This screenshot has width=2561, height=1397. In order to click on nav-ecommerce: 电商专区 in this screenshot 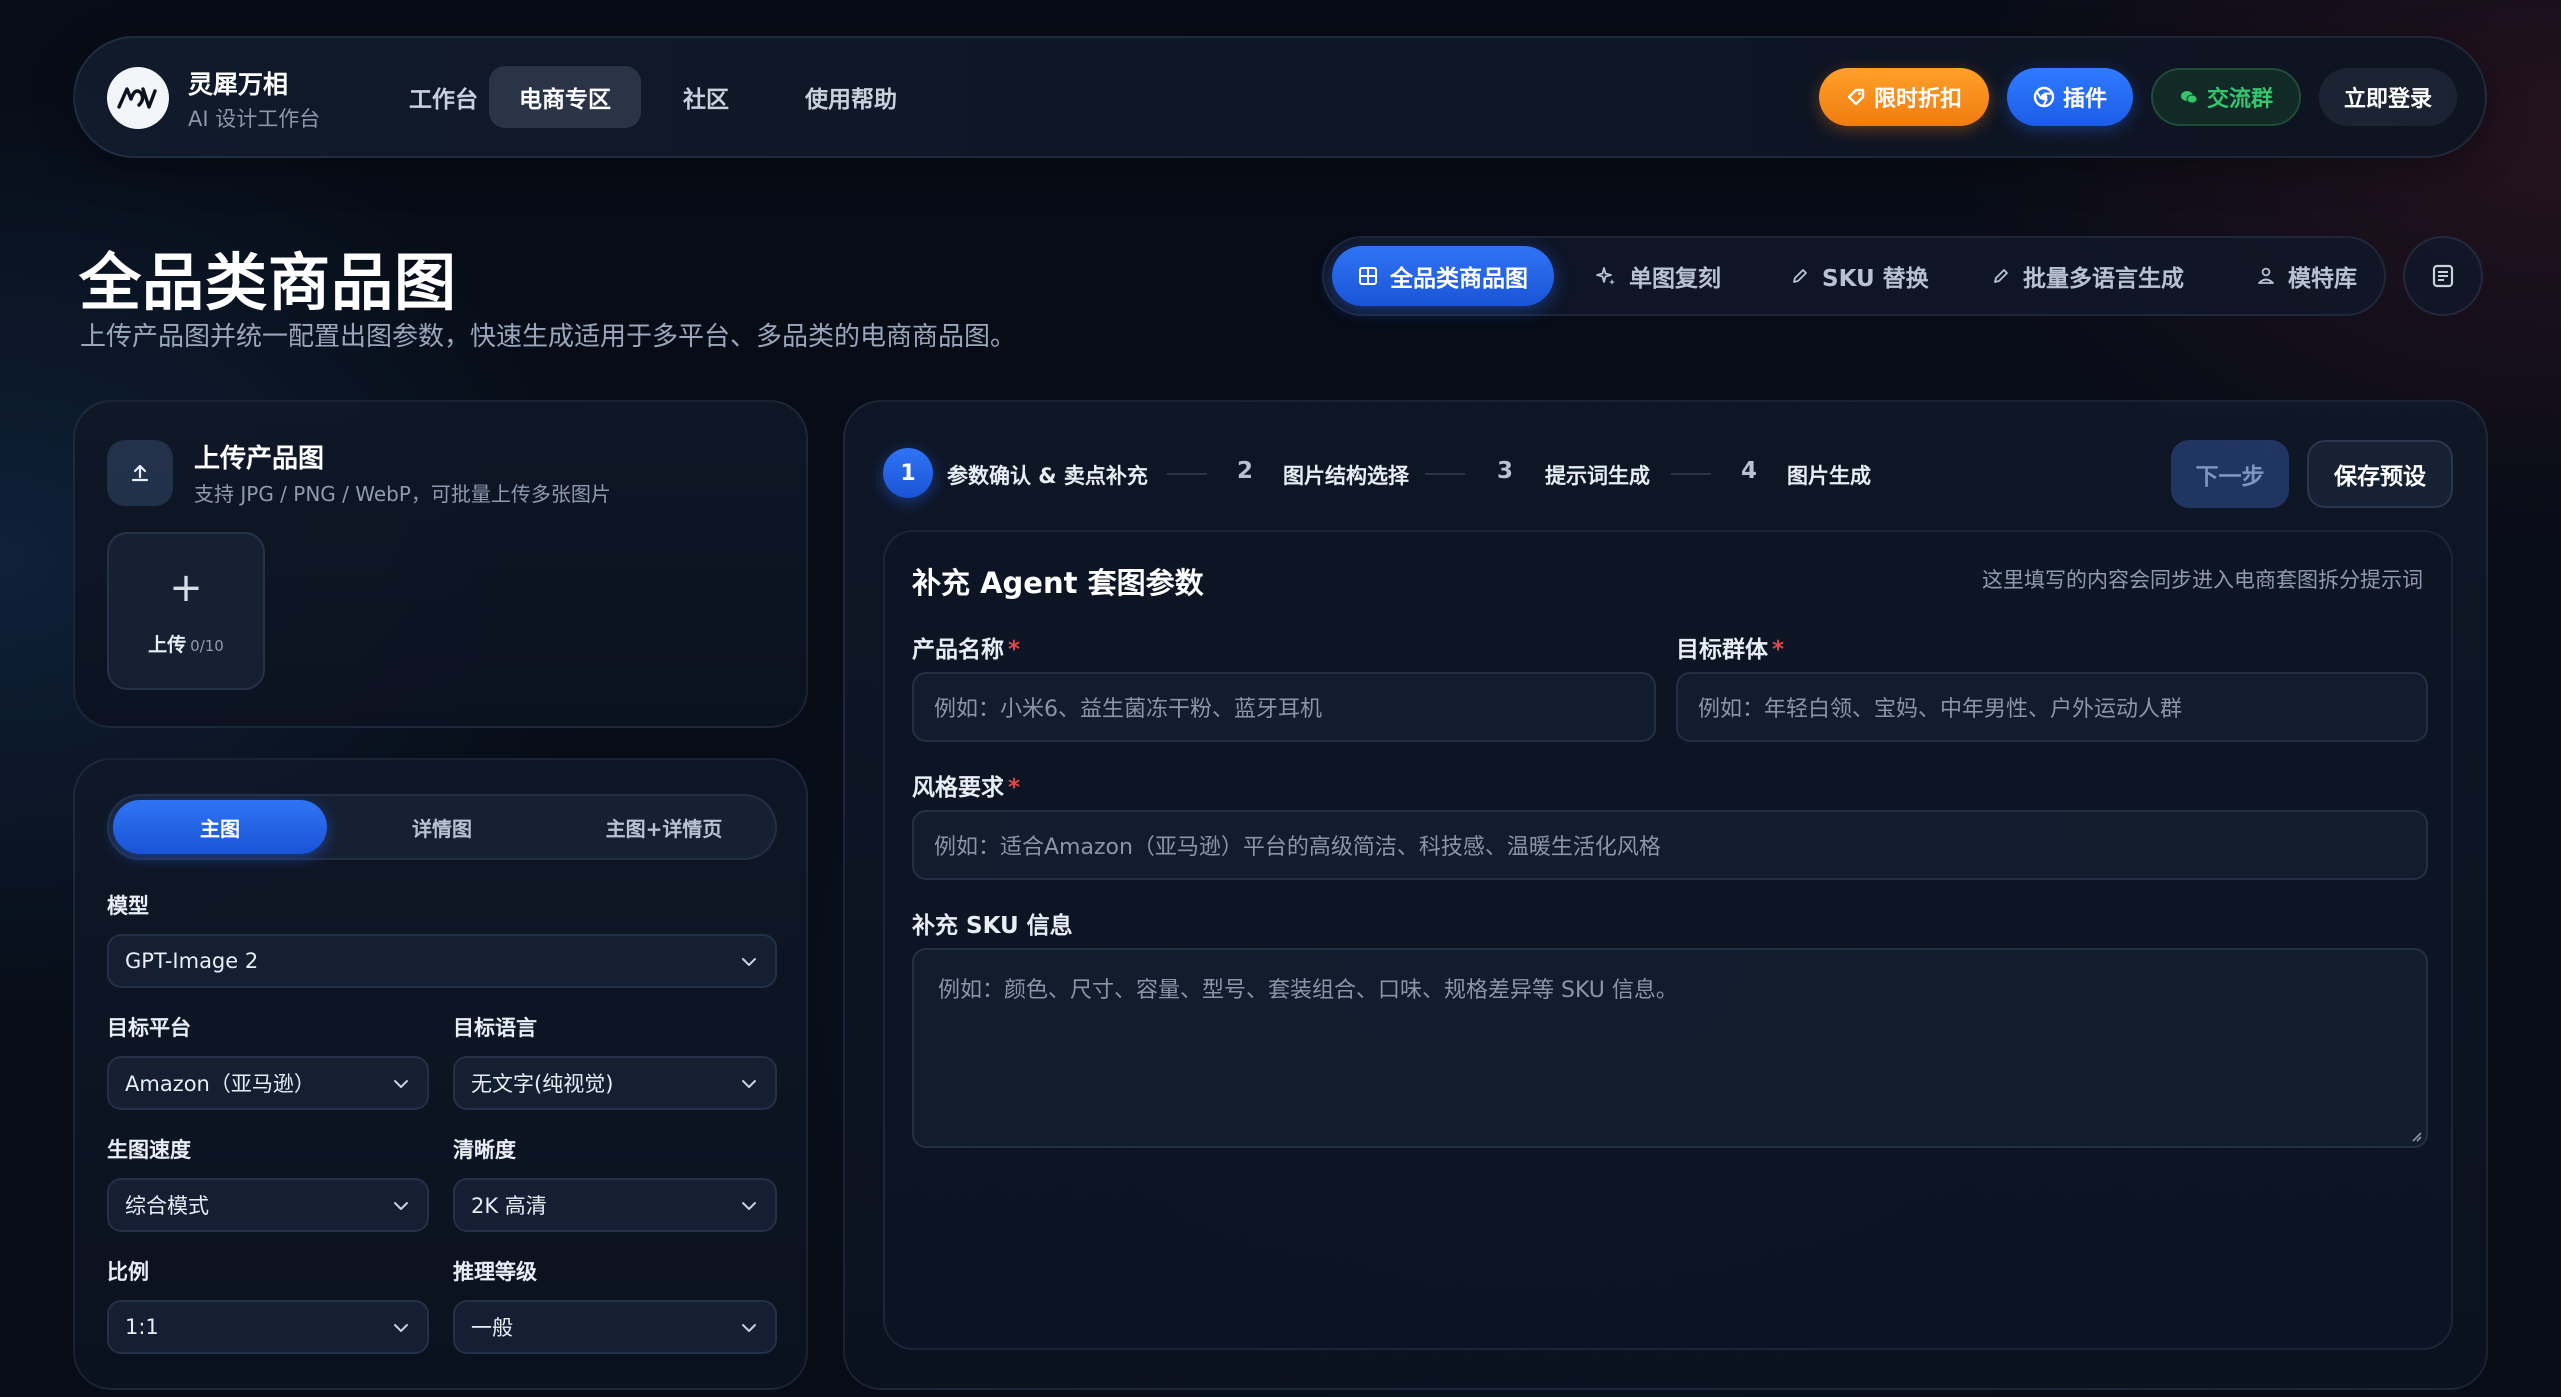, I will do `click(565, 97)`.